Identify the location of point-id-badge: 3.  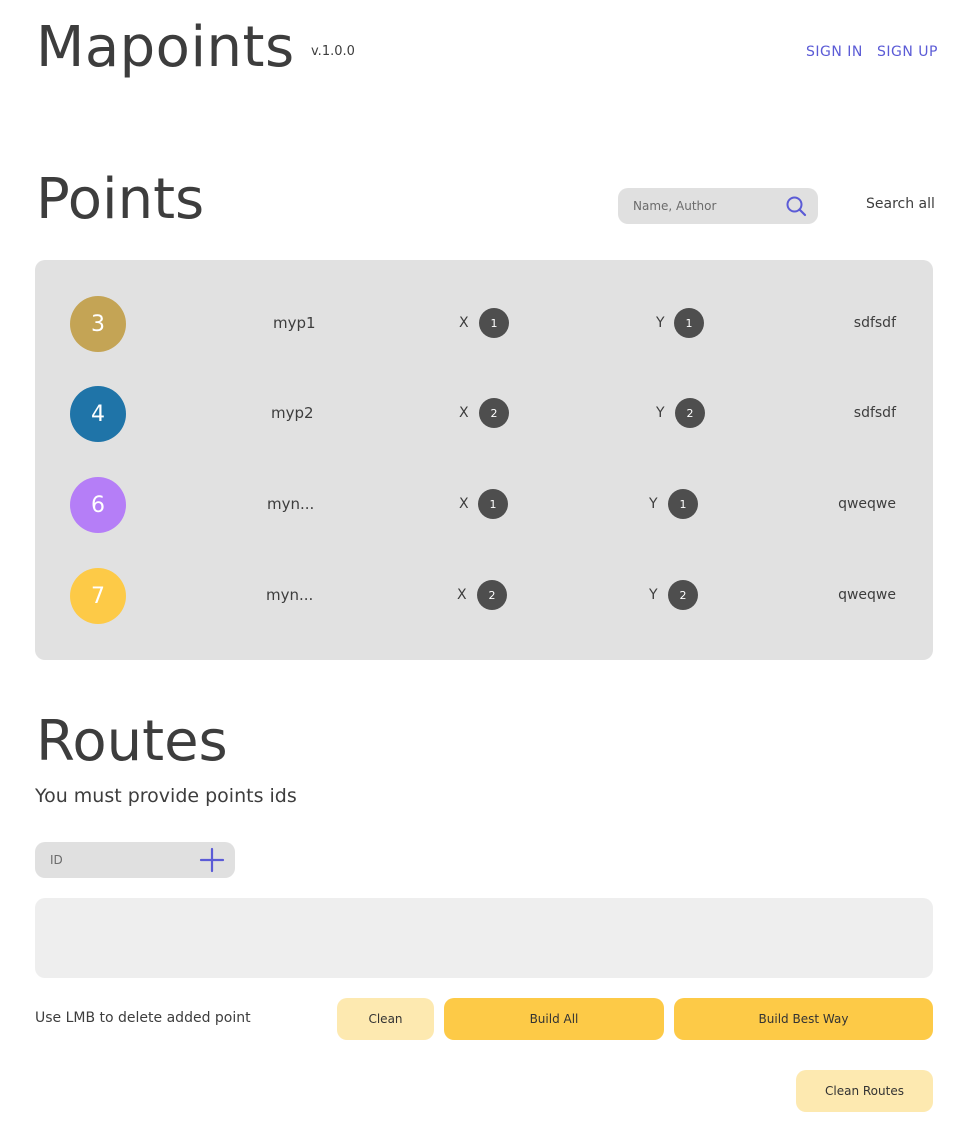
(98, 324).